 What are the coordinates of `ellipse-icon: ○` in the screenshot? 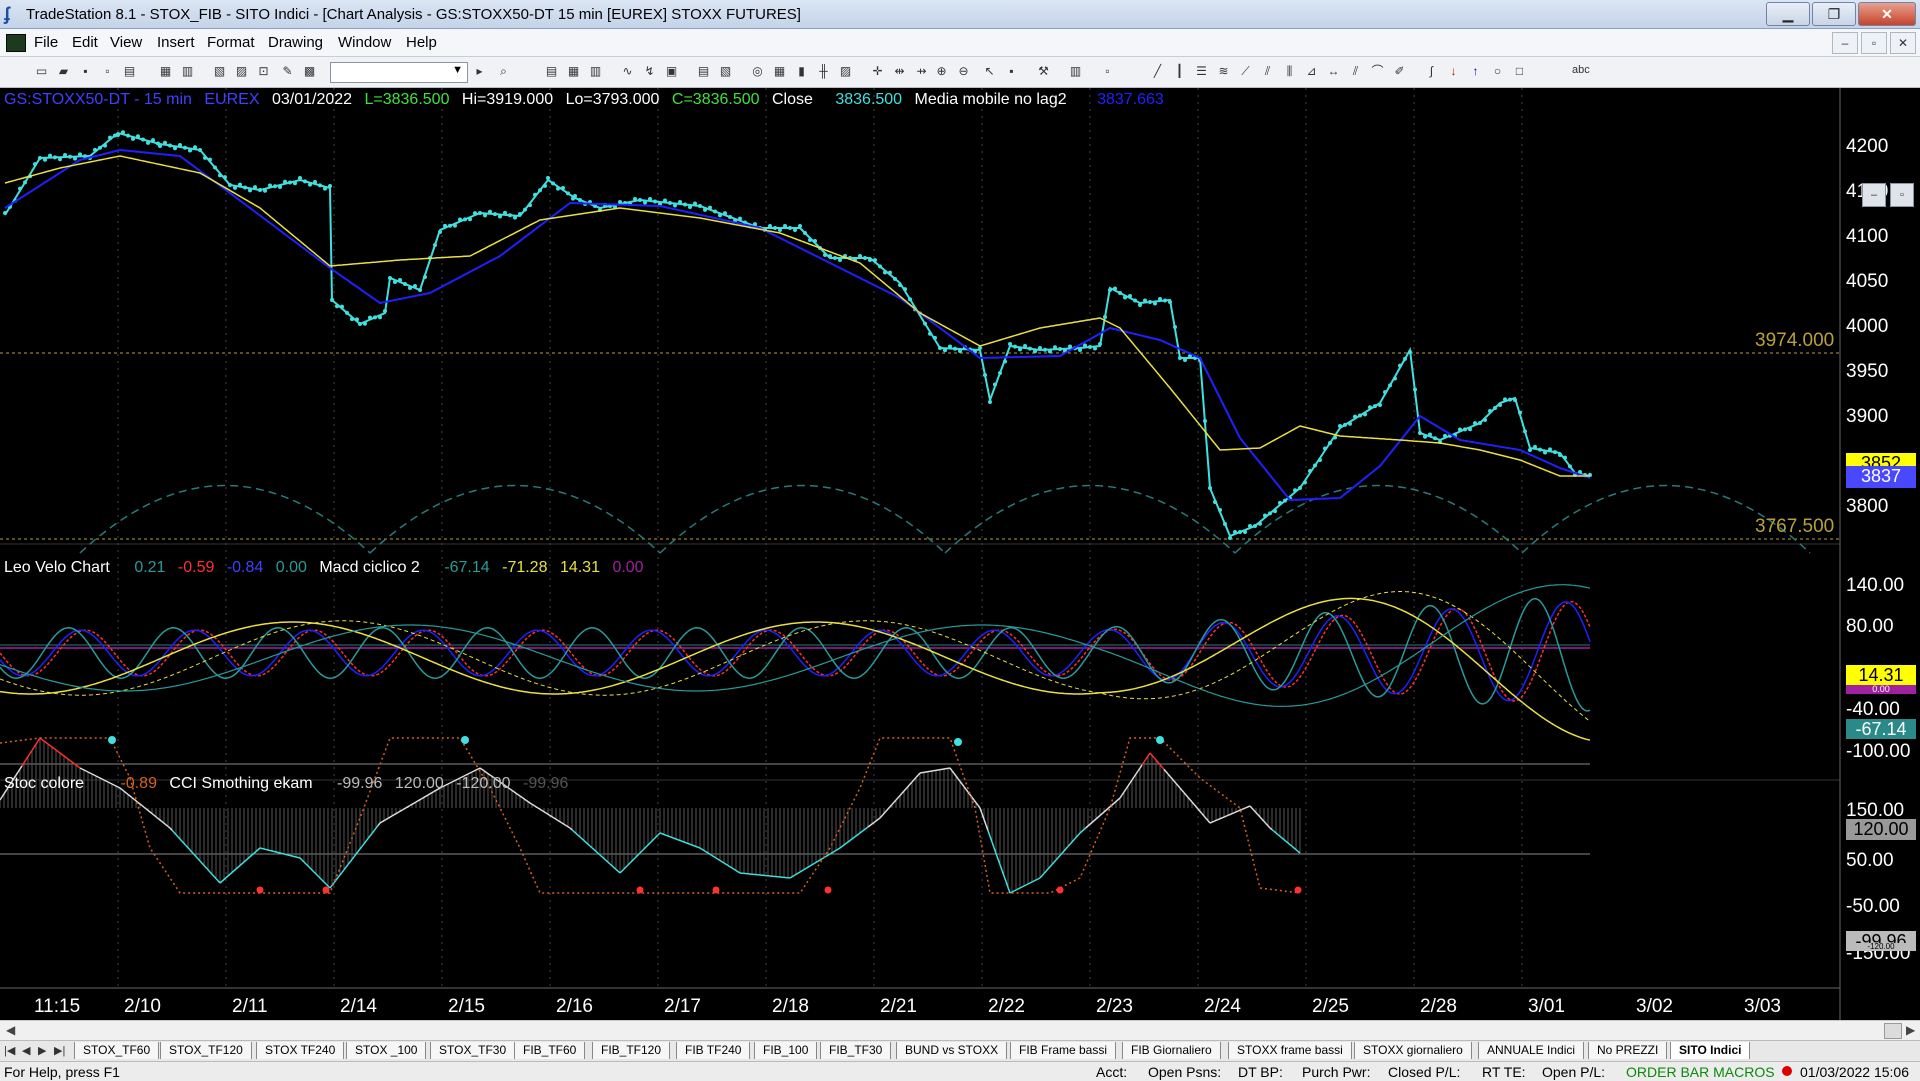 It's located at (1497, 71).